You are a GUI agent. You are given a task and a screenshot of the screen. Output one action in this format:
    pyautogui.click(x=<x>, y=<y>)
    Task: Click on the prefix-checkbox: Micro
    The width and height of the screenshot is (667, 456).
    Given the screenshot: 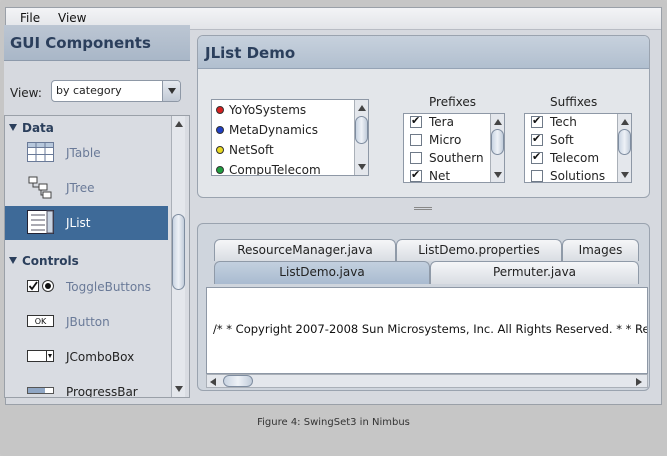 What is the action you would take?
    pyautogui.click(x=435, y=142)
    